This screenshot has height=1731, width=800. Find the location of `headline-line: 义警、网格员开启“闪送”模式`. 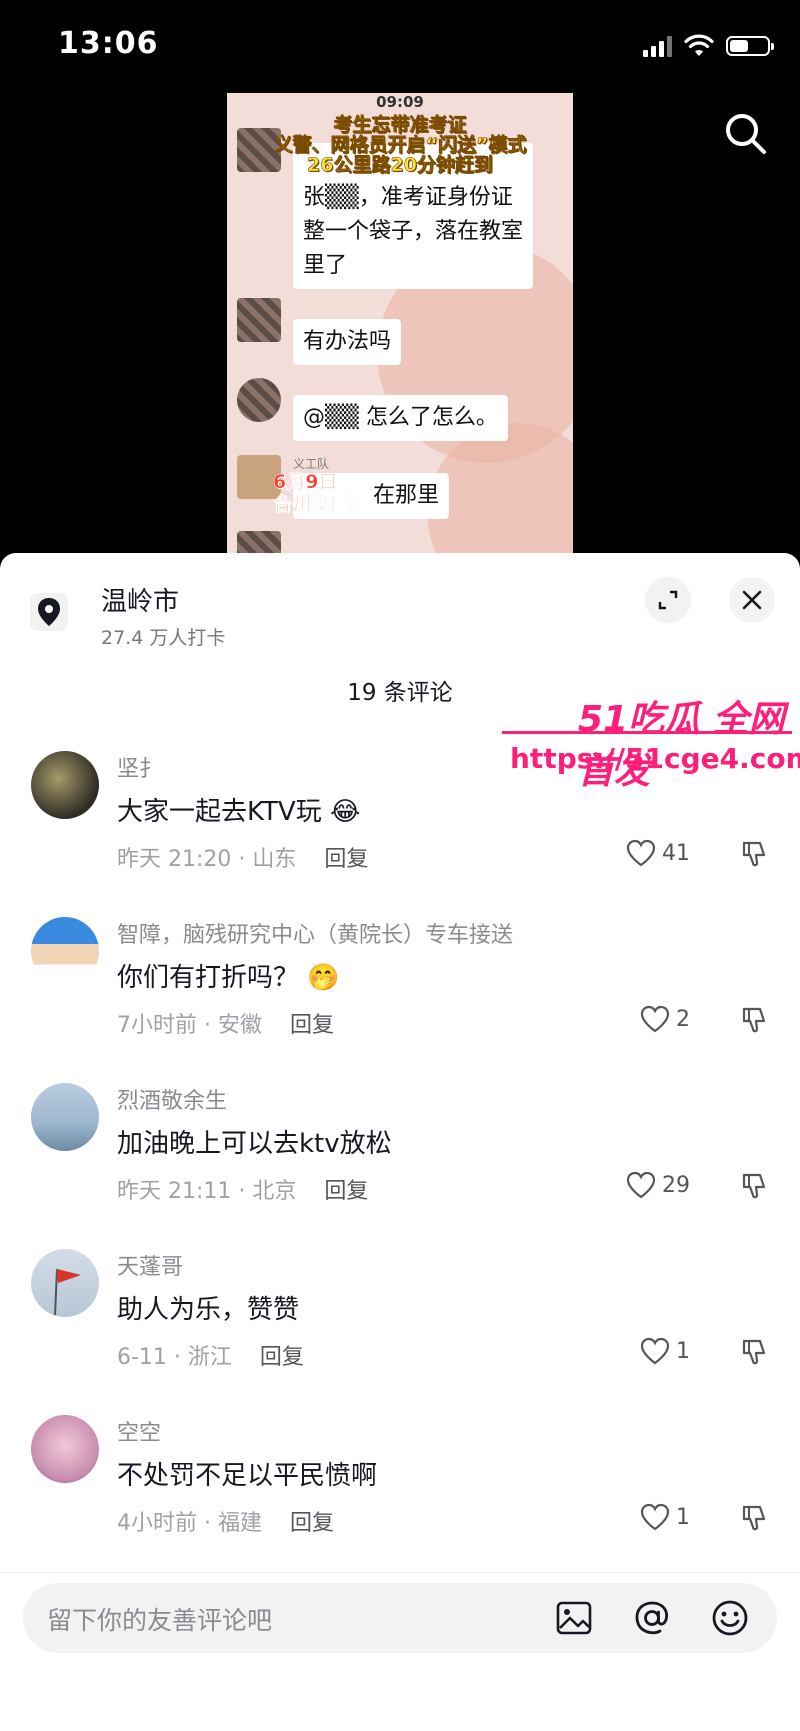

headline-line: 义警、网格员开启“闪送”模式 is located at coordinates (400, 145).